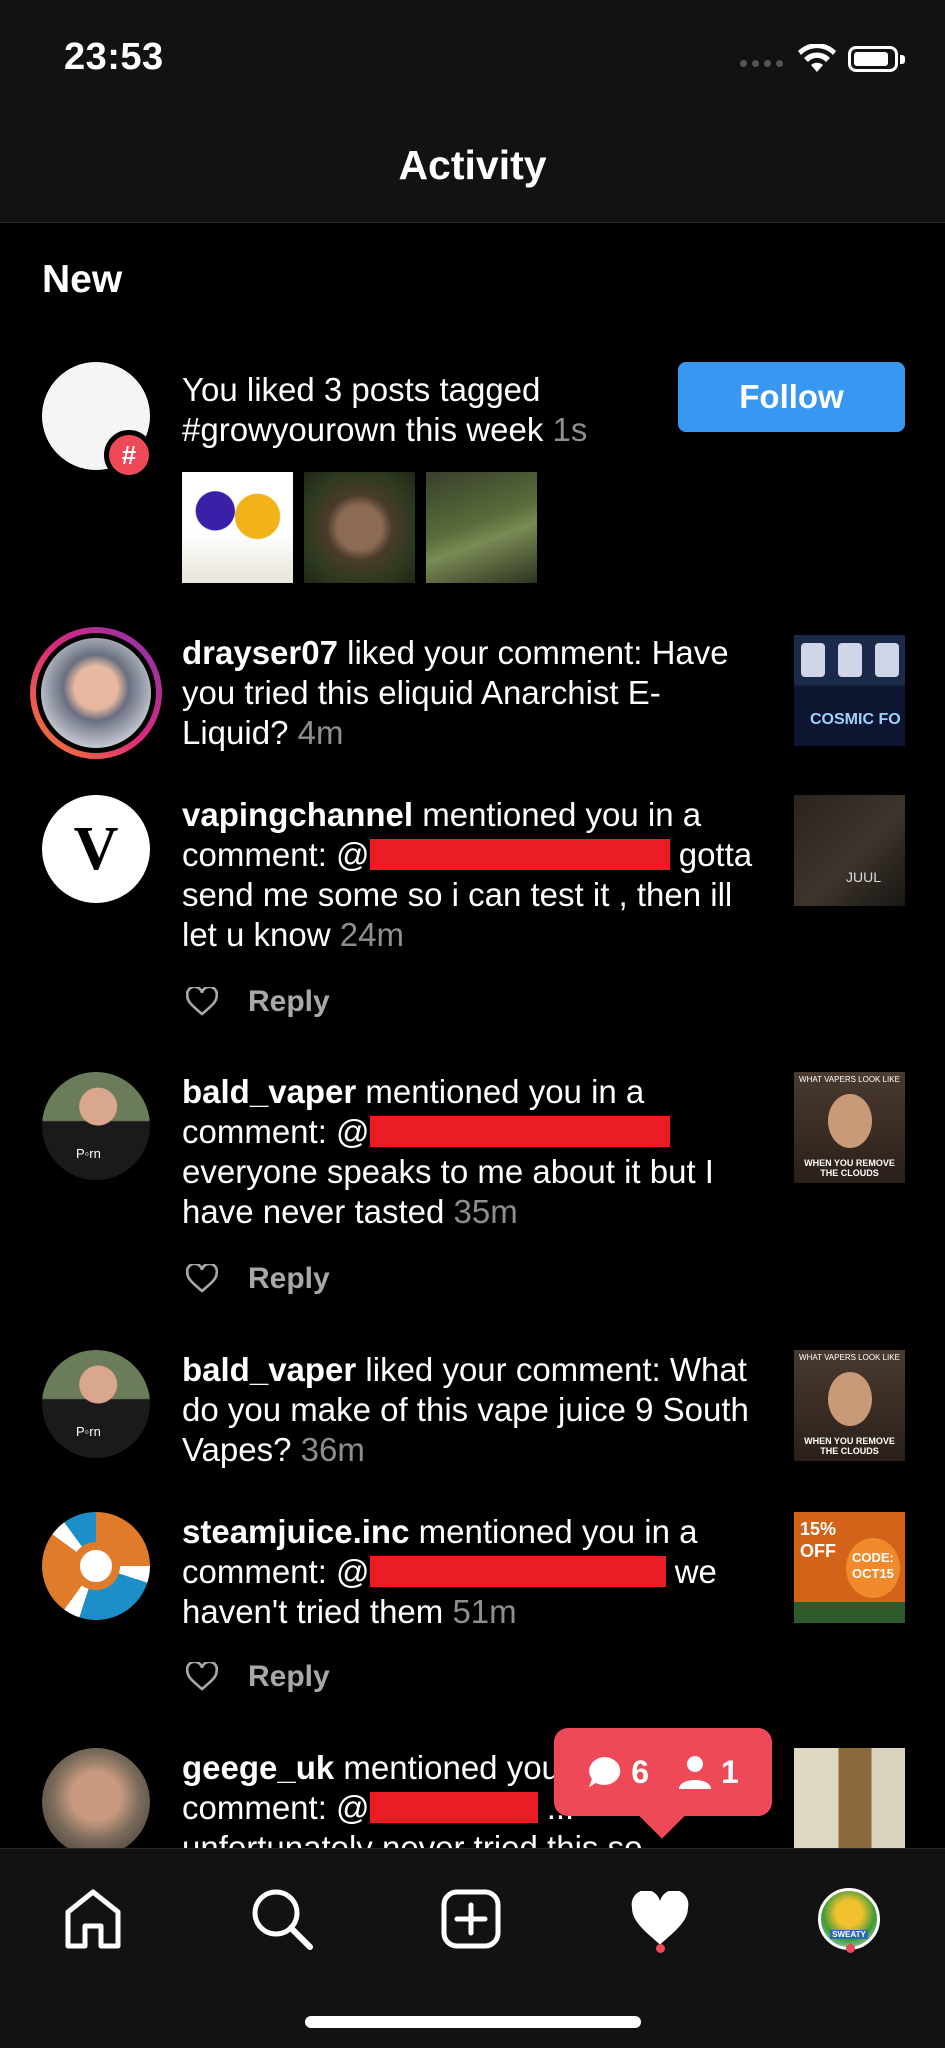 Image resolution: width=945 pixels, height=2048 pixels. I want to click on home-indicator, so click(473, 2022).